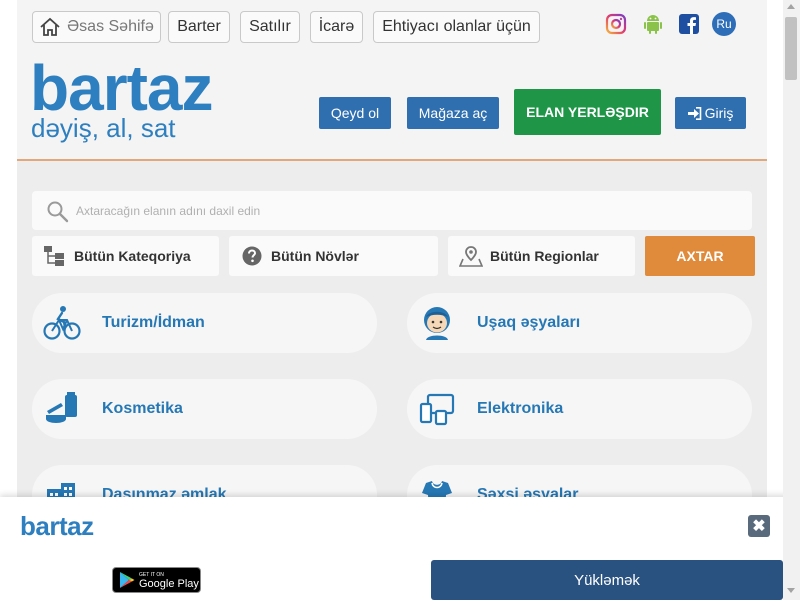 The image size is (800, 600). Describe the element at coordinates (315, 256) in the screenshot. I see `type-filter-label: Bütün Növlər` at that location.